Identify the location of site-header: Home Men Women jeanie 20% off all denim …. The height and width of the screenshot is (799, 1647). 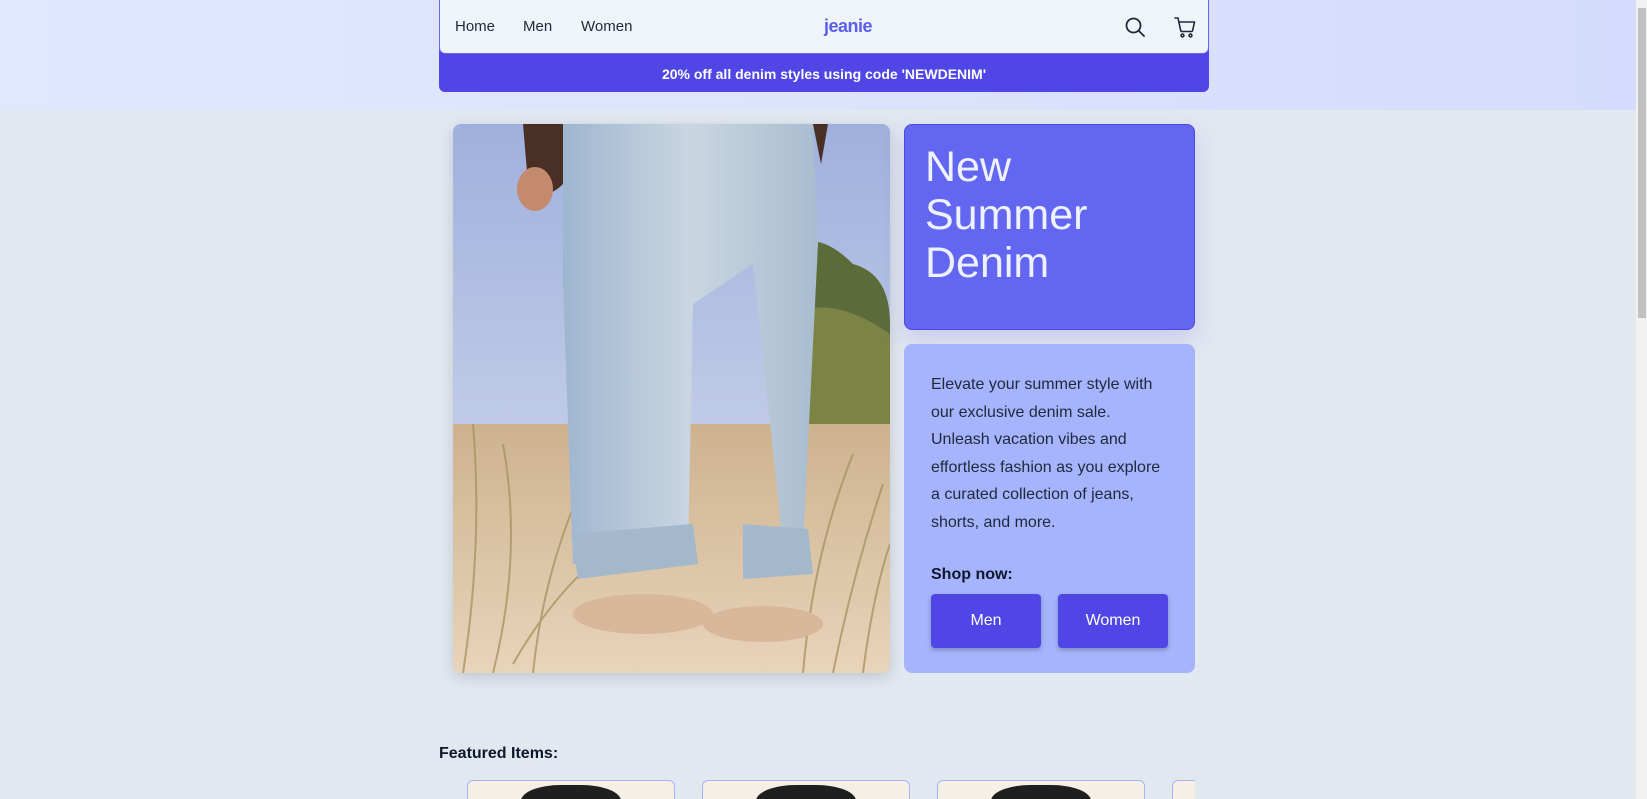
(824, 46).